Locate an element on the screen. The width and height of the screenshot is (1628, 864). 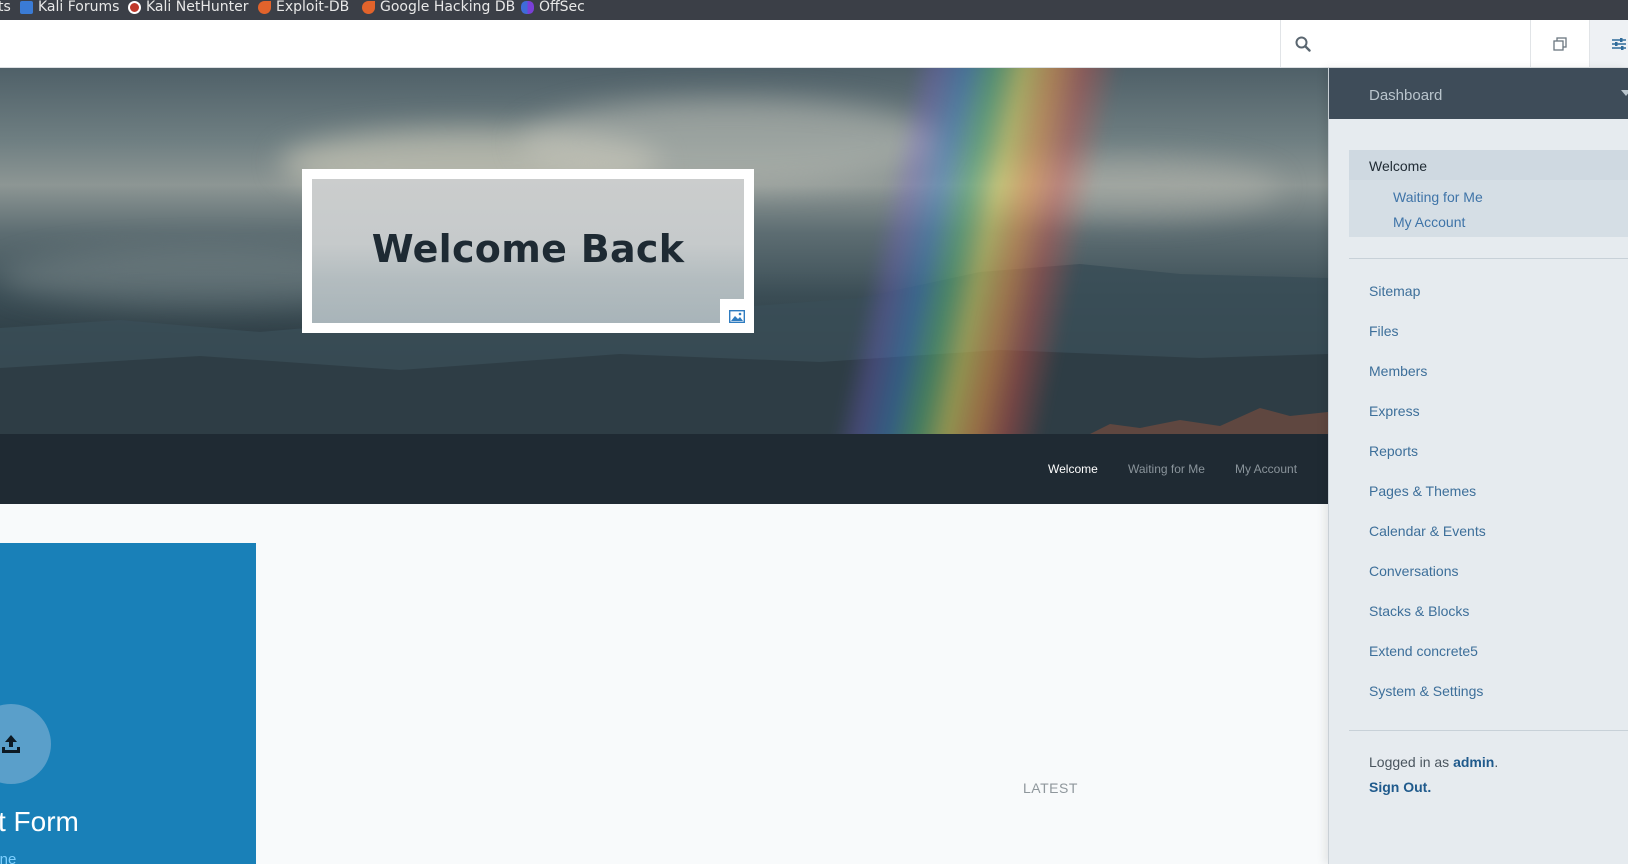
panel-item-members: Members is located at coordinates (1398, 371).